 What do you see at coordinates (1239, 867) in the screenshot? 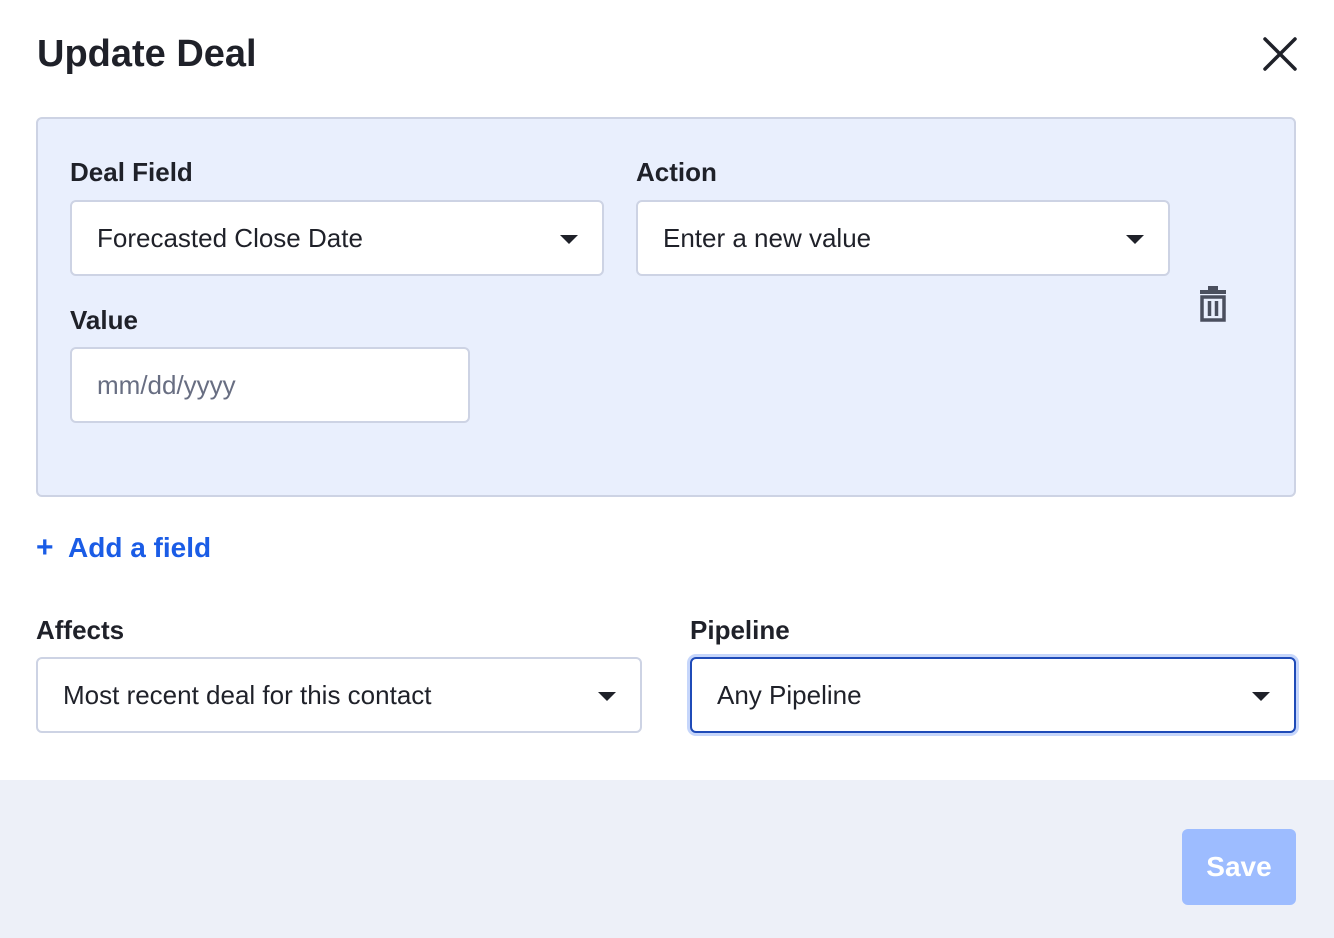
I see `save-button: Save` at bounding box center [1239, 867].